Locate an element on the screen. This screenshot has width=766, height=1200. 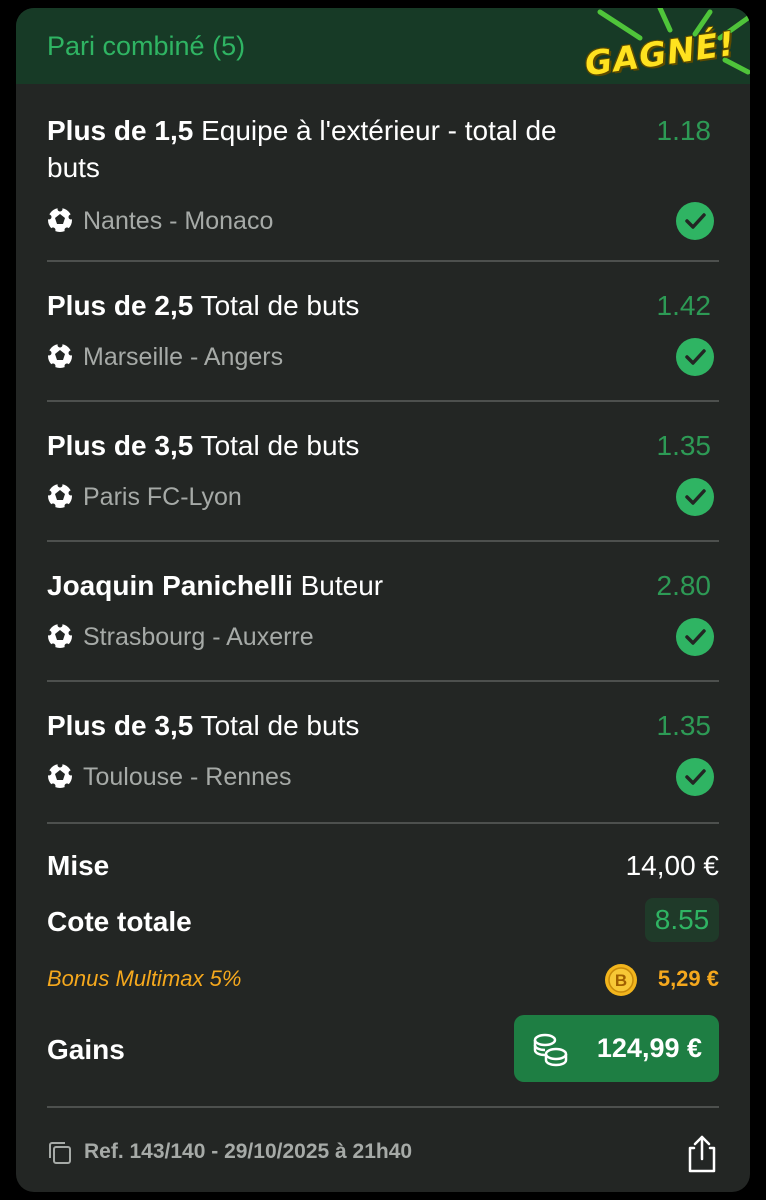
market-secondary: Buteur is located at coordinates (338, 585).